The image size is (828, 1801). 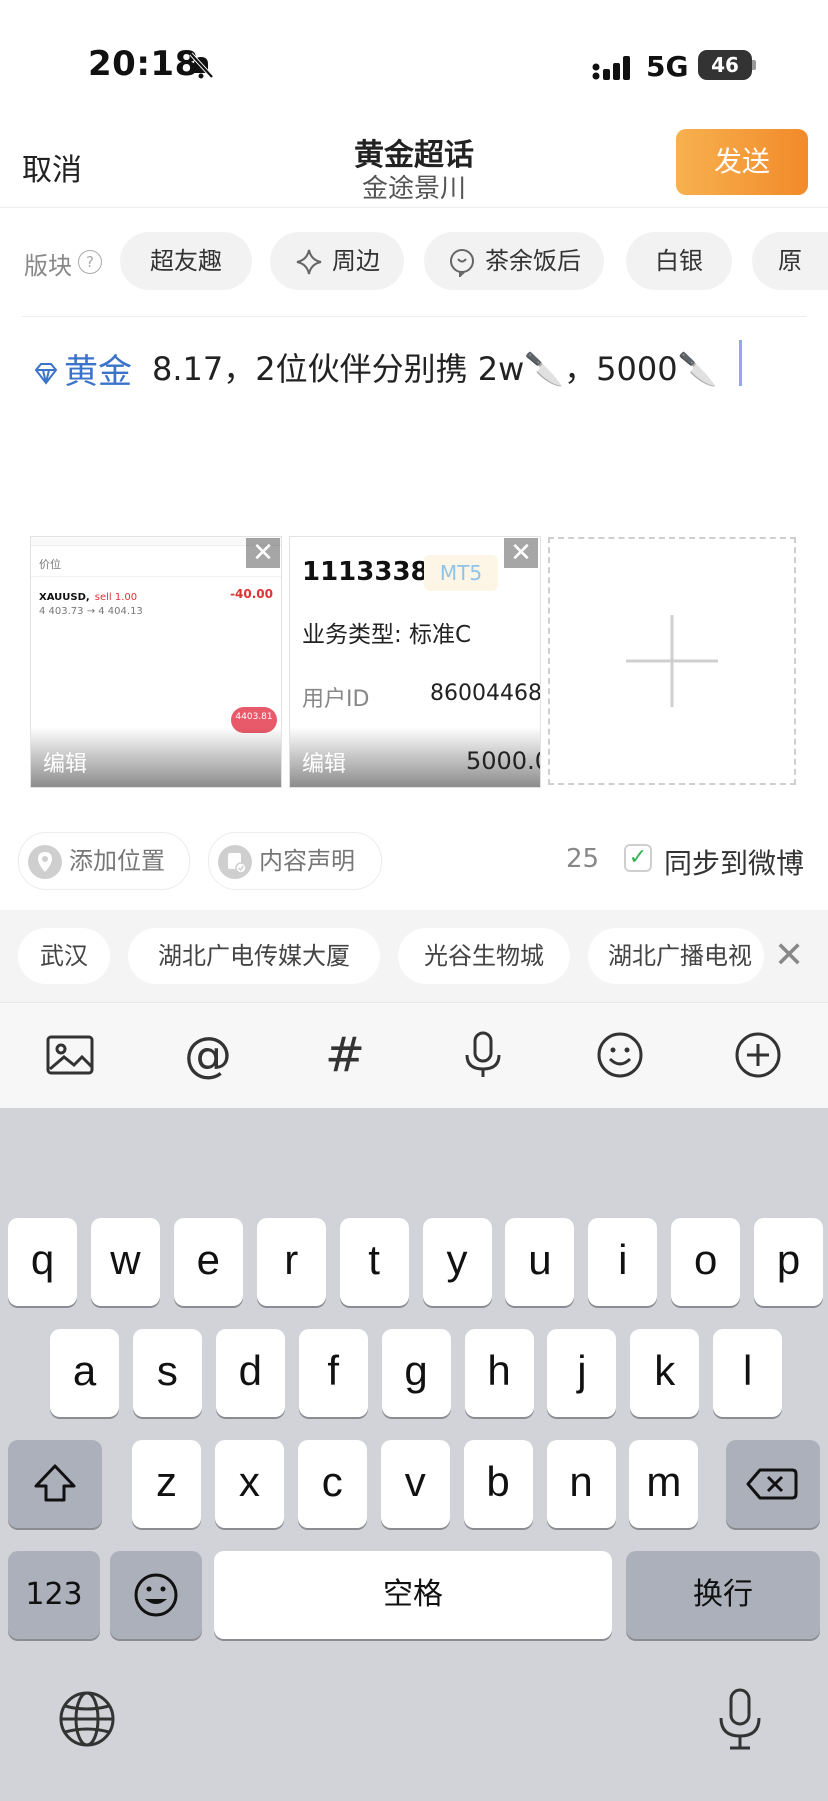 I want to click on key-r: r, so click(x=291, y=1262).